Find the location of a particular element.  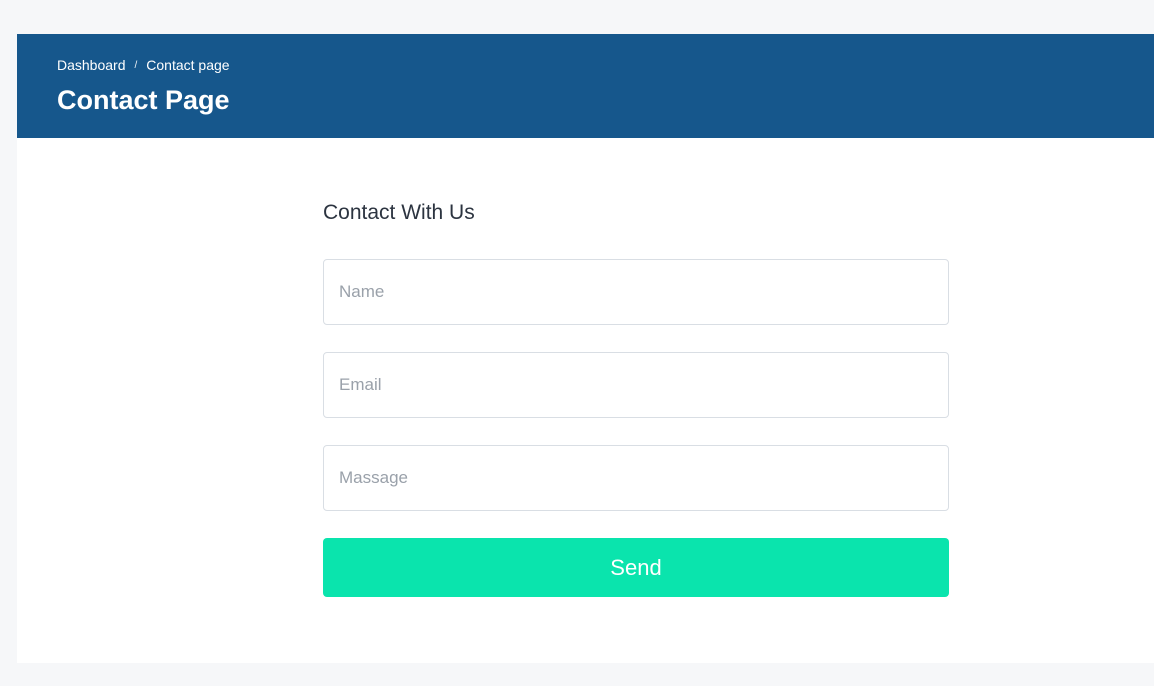

breadcrumb-current-page: Contact page is located at coordinates (188, 65).